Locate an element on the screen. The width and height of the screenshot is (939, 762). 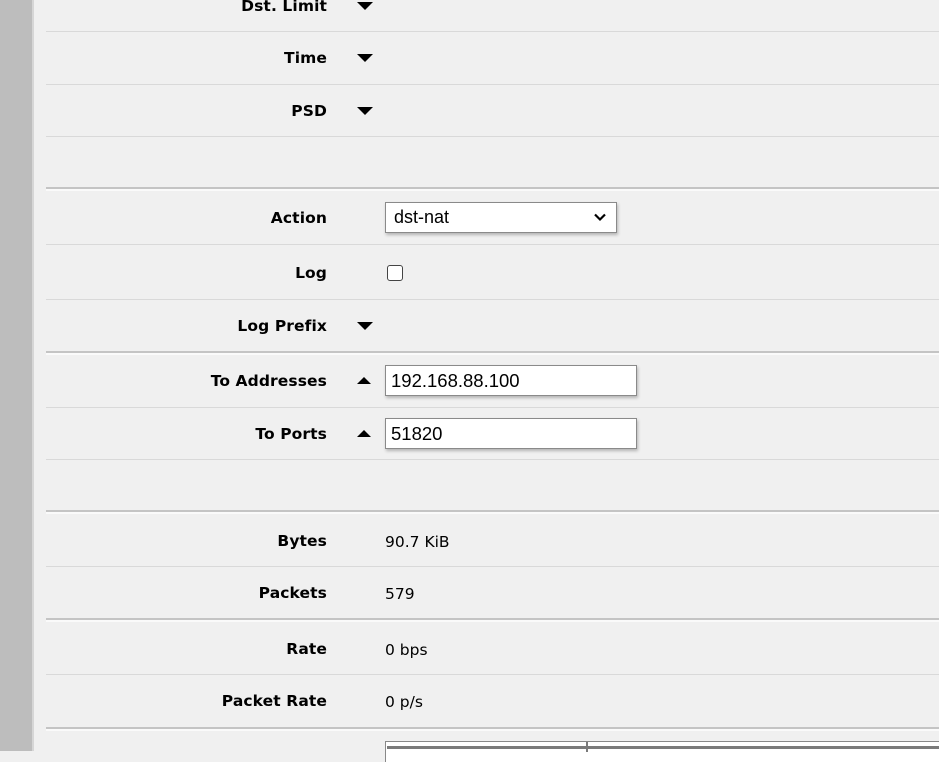
left-sidebar is located at coordinates (17, 375).